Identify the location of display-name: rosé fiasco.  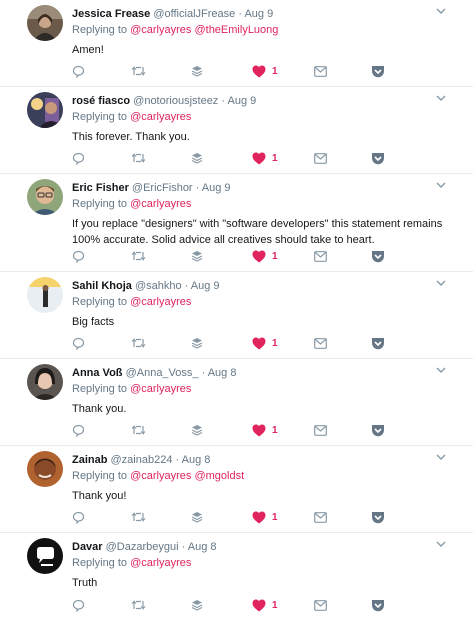
(101, 101).